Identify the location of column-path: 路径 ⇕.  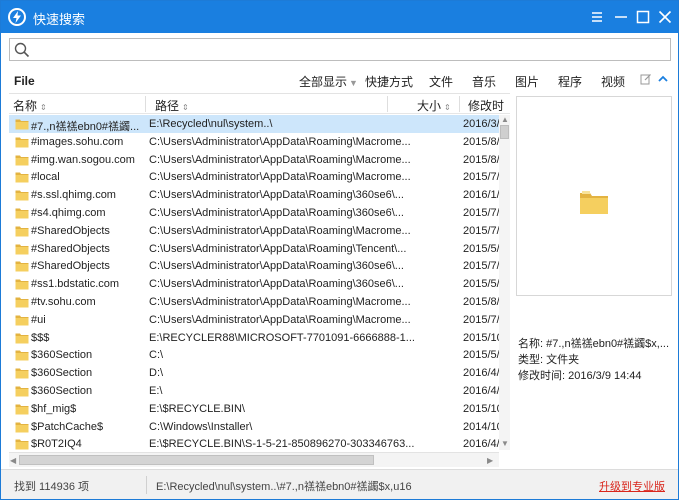
(172, 105).